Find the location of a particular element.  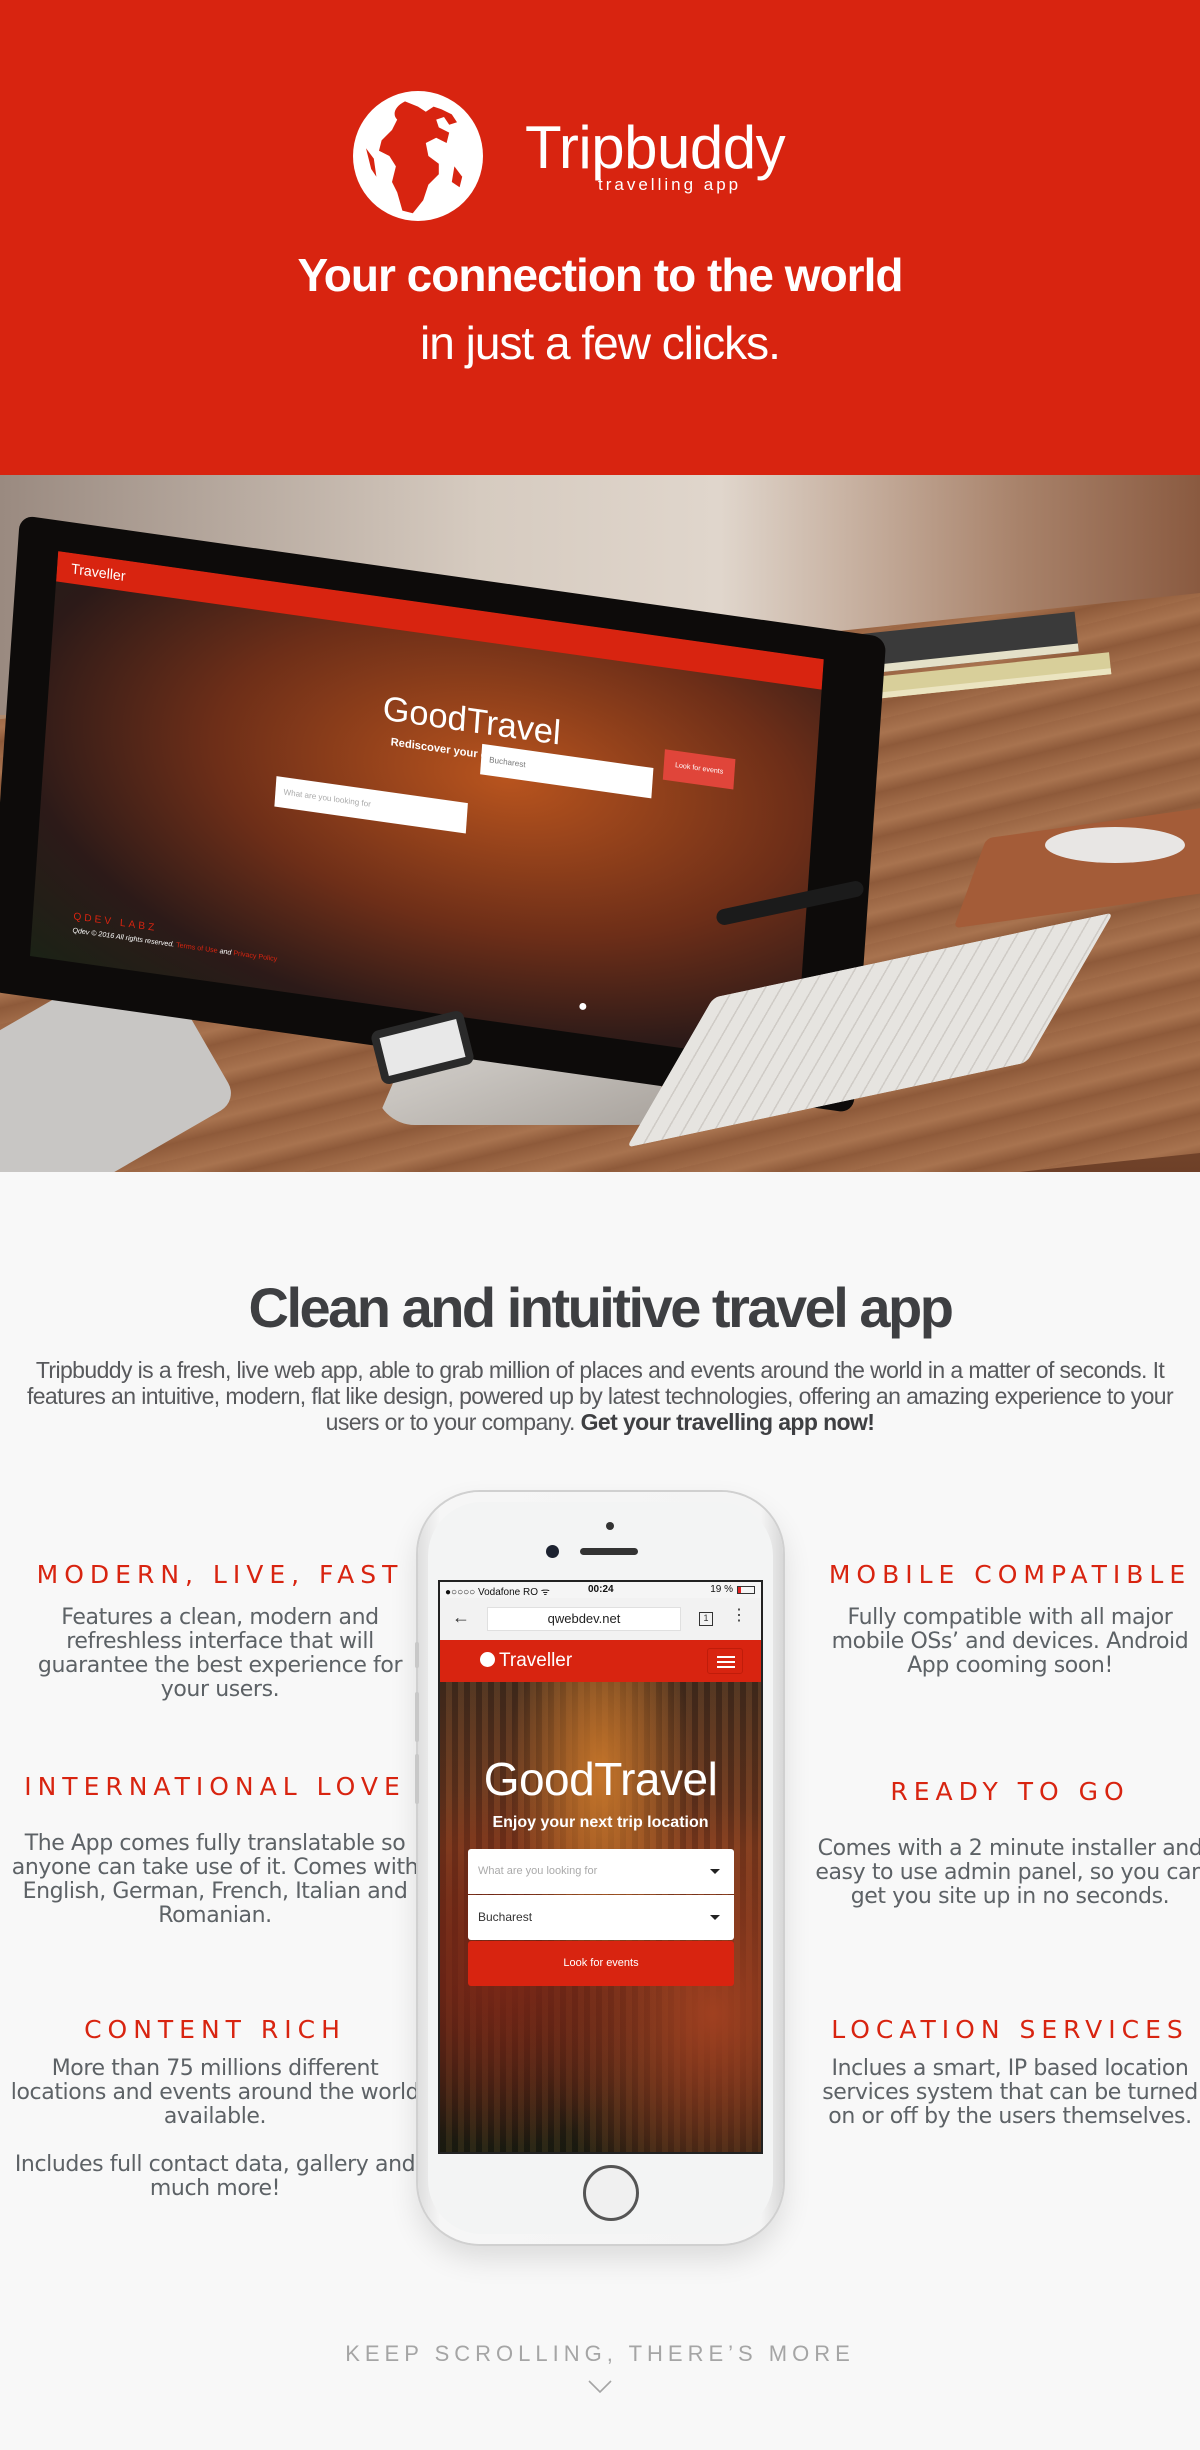

hamburger-menu-icon is located at coordinates (725, 1661).